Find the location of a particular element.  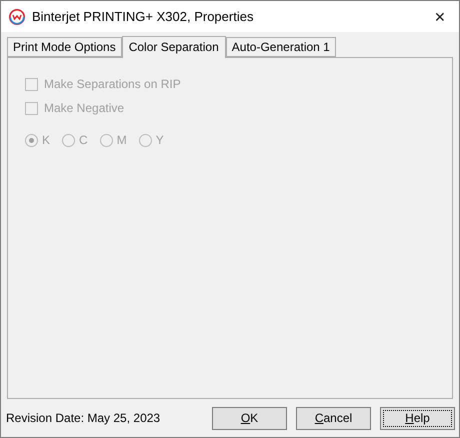

dialog-button: Cancel is located at coordinates (333, 418).